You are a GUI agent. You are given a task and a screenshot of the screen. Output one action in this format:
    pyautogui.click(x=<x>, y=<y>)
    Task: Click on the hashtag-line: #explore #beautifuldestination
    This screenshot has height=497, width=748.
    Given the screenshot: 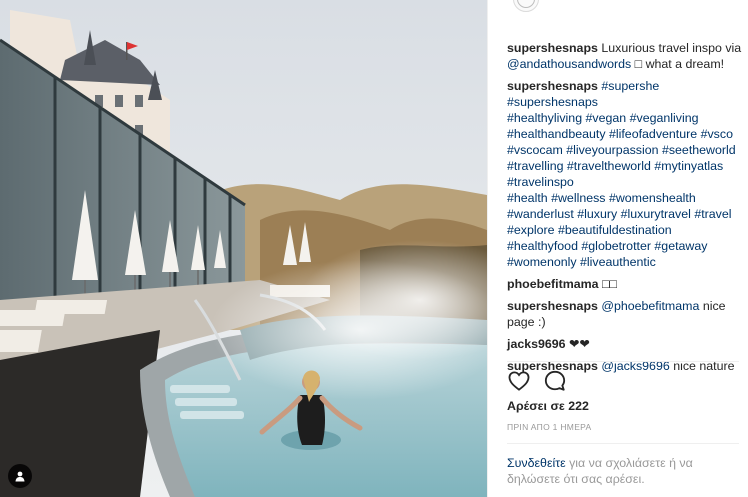 What is the action you would take?
    pyautogui.click(x=625, y=230)
    